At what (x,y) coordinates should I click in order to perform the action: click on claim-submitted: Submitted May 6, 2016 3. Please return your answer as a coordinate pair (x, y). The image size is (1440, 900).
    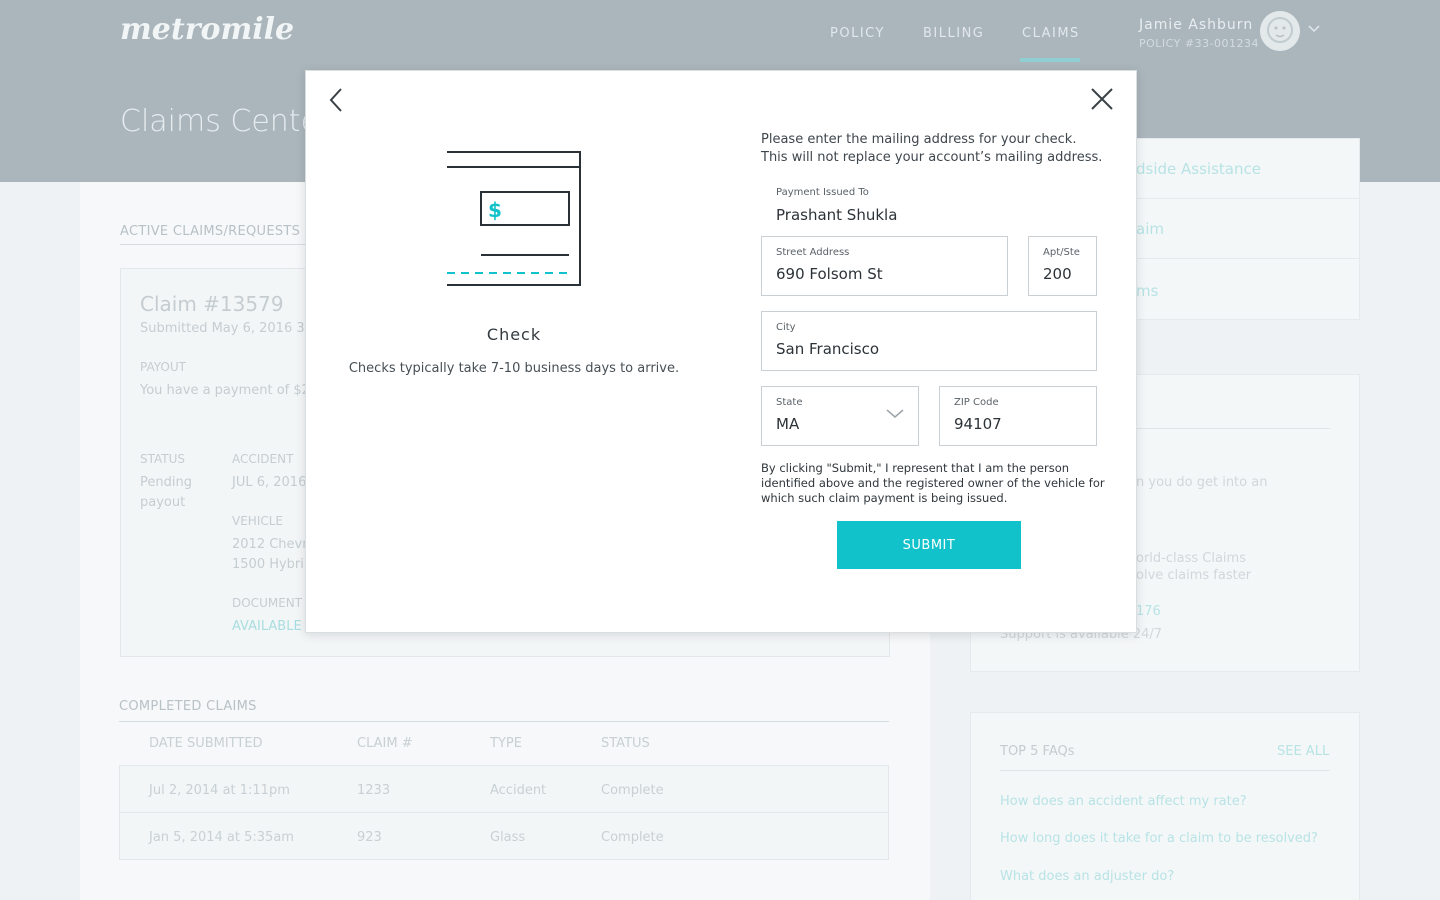
    Looking at the image, I should click on (222, 328).